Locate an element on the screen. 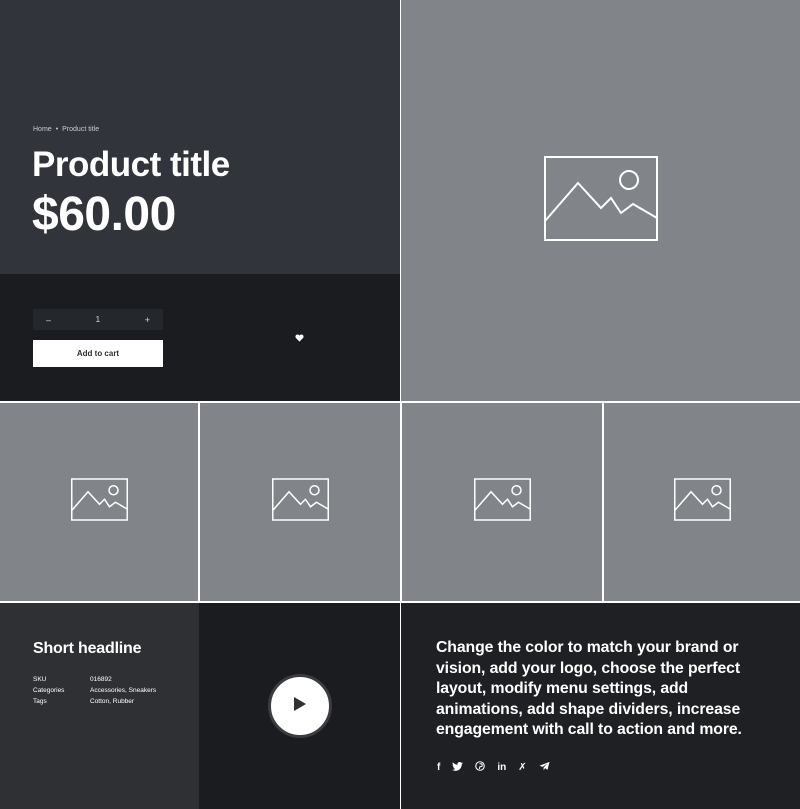  pinterest-icon is located at coordinates (480, 768).